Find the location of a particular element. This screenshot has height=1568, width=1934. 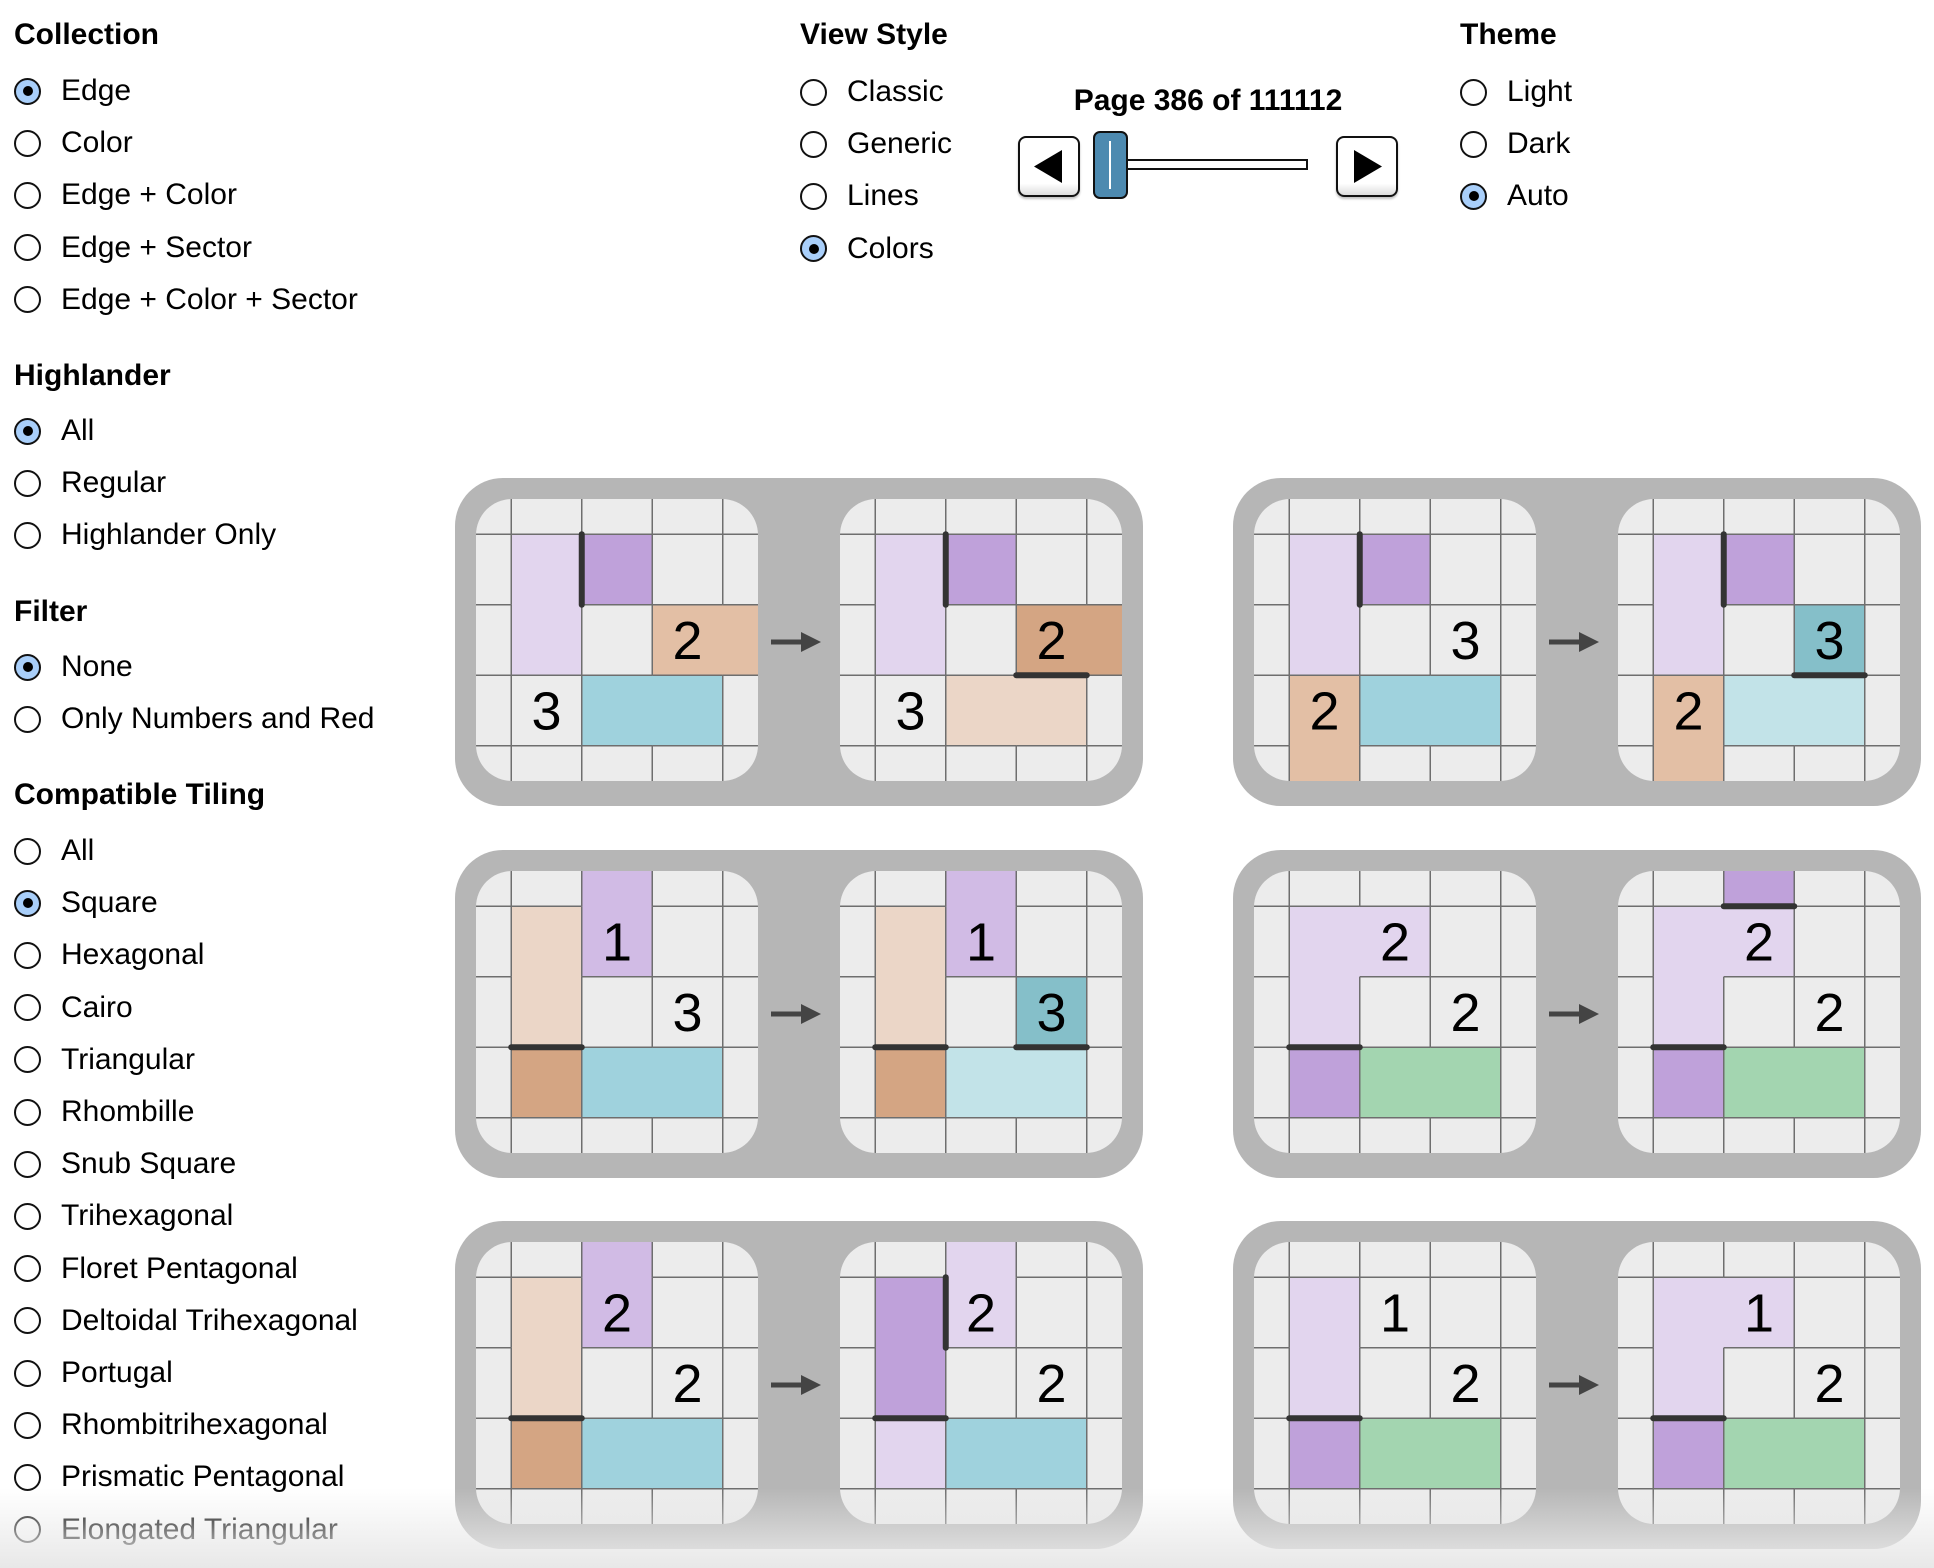

radio-option-trihexagonal: Trihexagonal is located at coordinates (123, 1216).